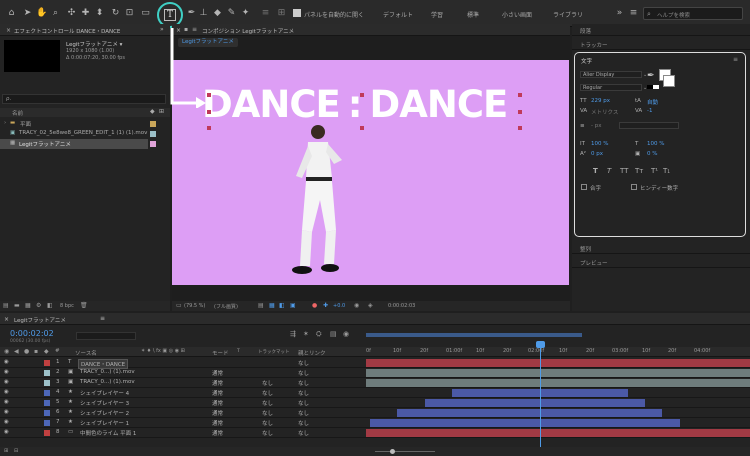  I want to click on clone-stamp-icon: ⊥, so click(203, 13).